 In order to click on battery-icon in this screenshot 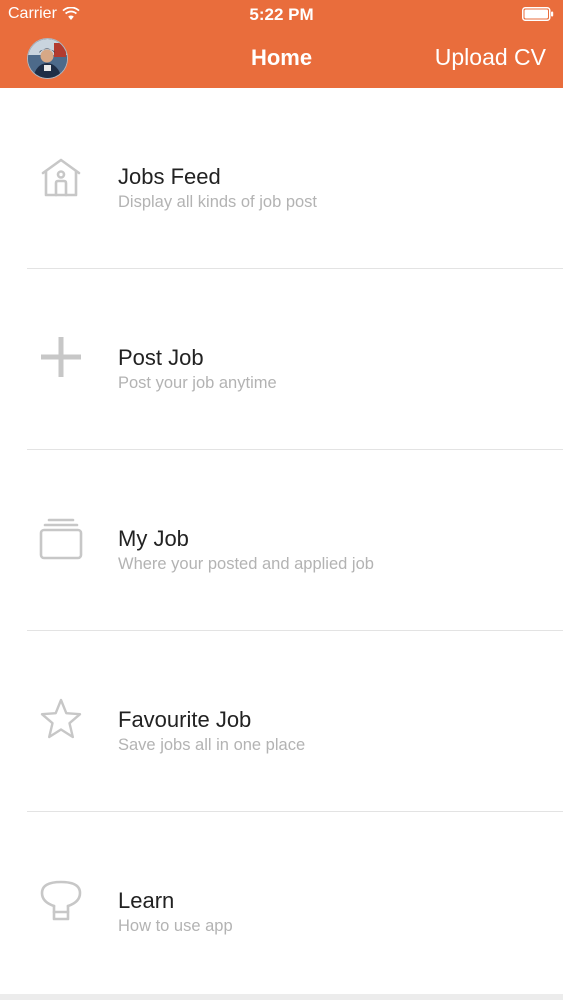, I will do `click(538, 14)`.